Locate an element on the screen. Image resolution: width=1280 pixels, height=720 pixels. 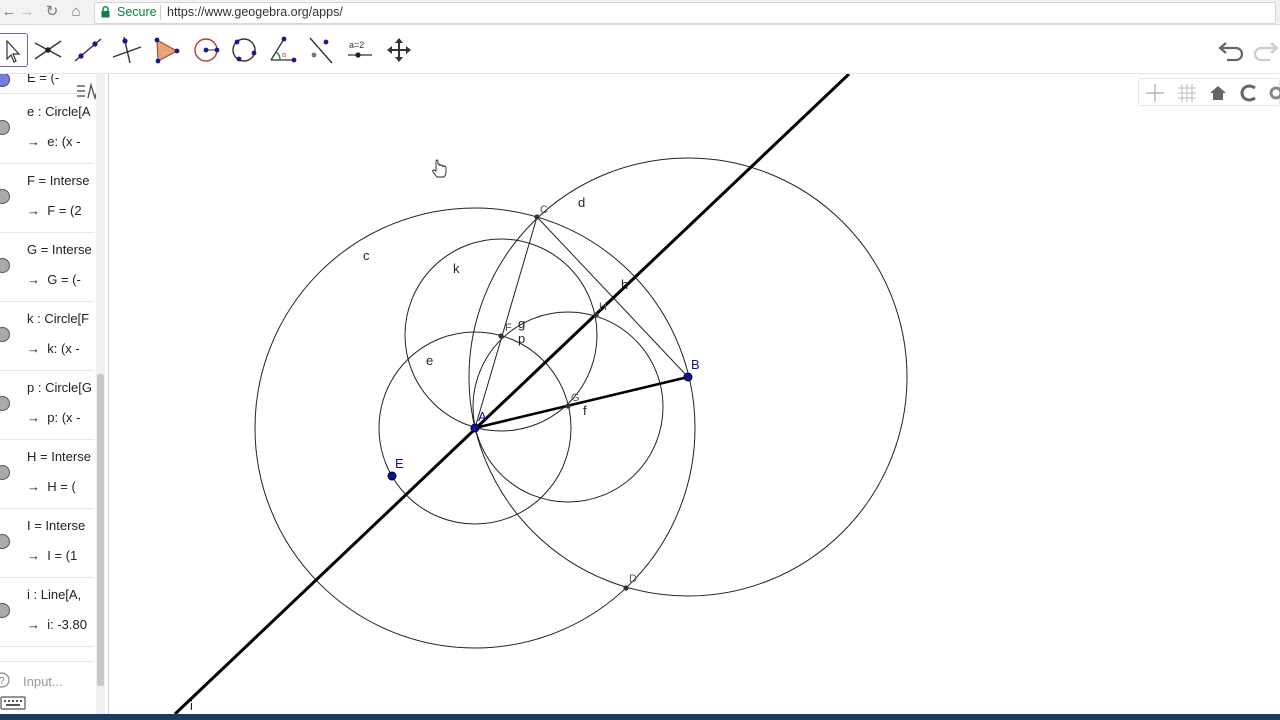
point-h is located at coordinates (596, 315).